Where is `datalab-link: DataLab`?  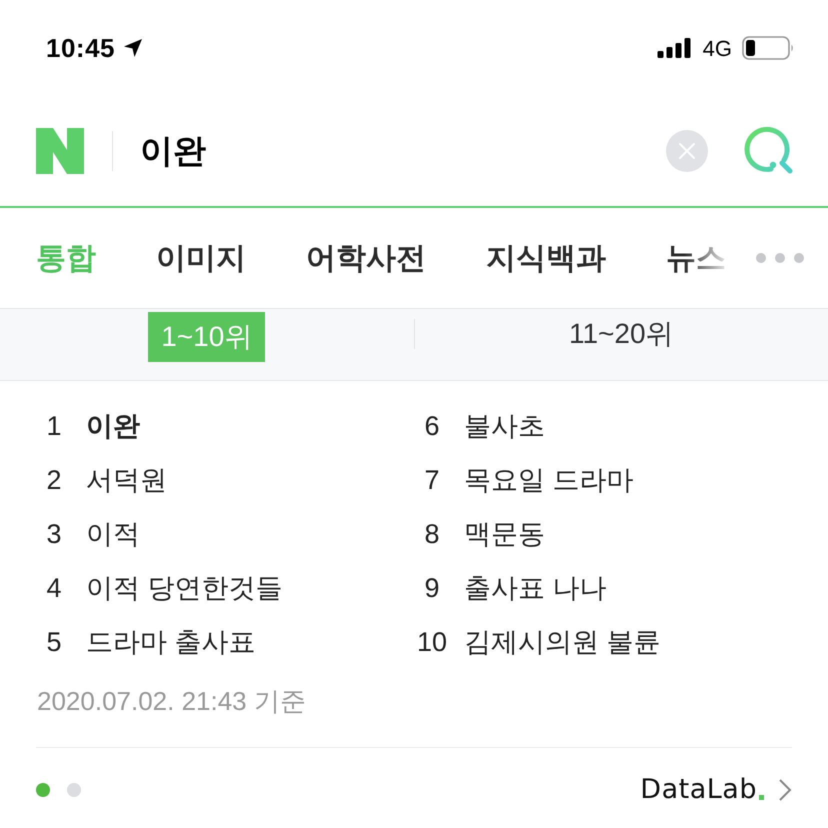
datalab-link: DataLab is located at coordinates (698, 790).